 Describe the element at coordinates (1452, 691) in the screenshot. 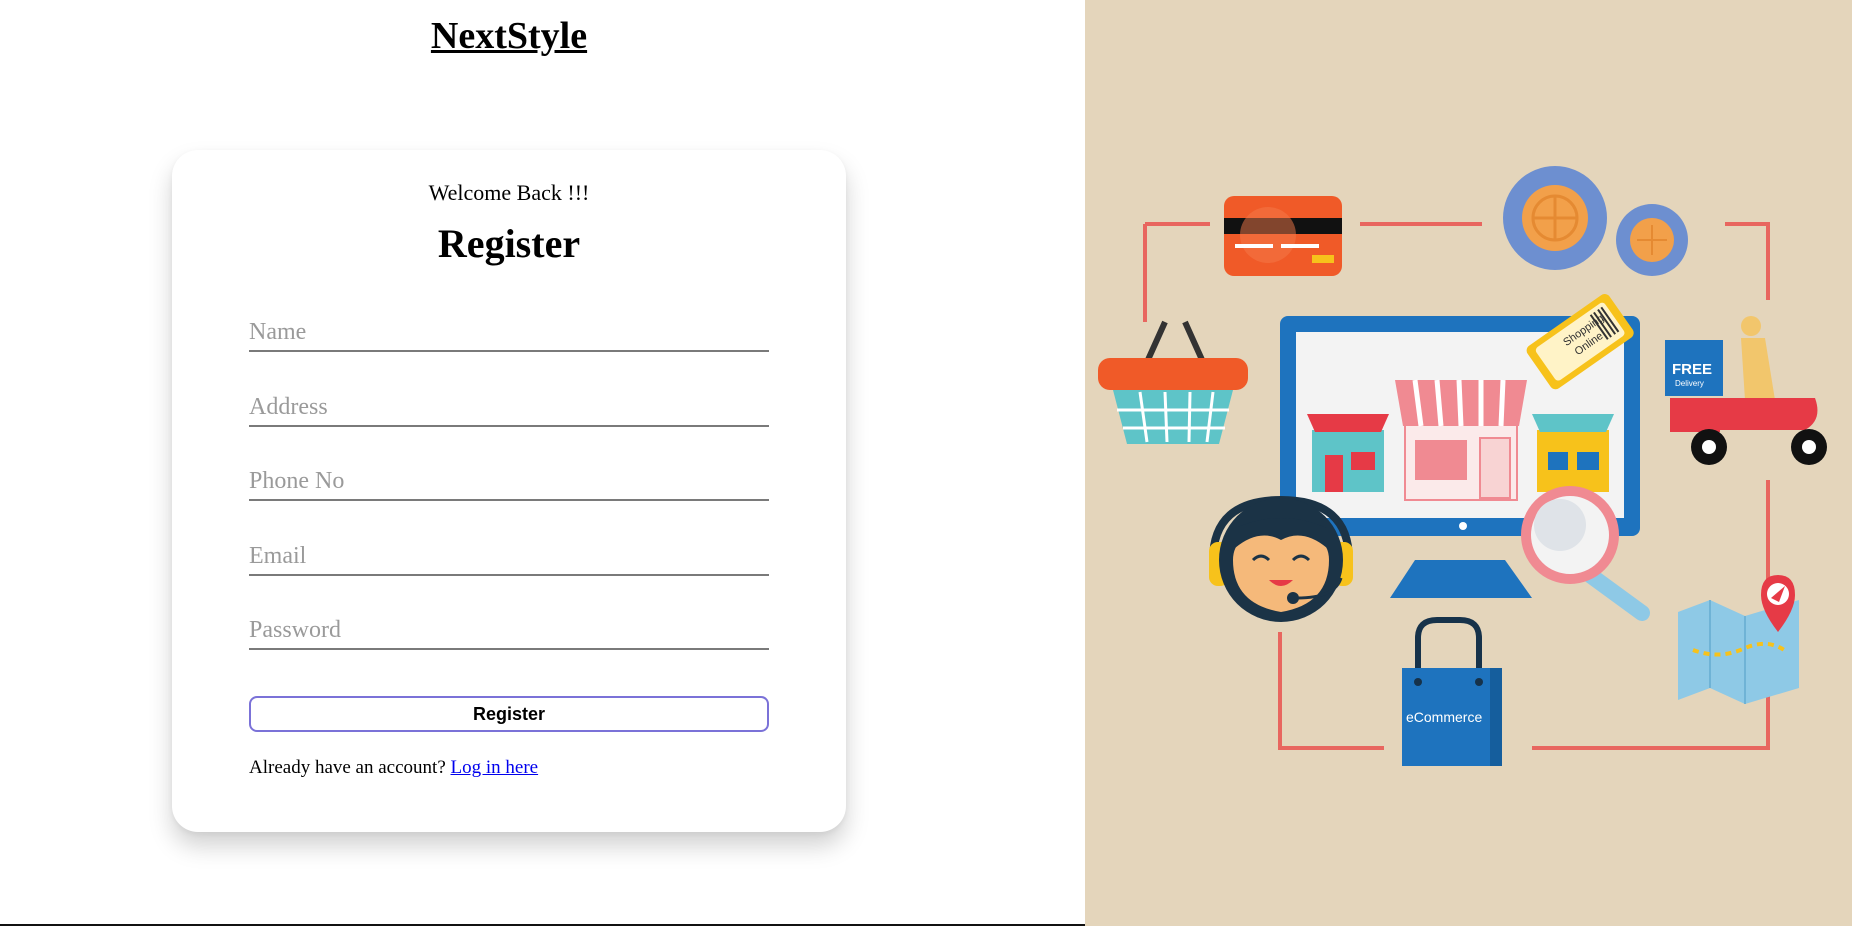

I see `shopping-bag-icon: eCommerce` at that location.